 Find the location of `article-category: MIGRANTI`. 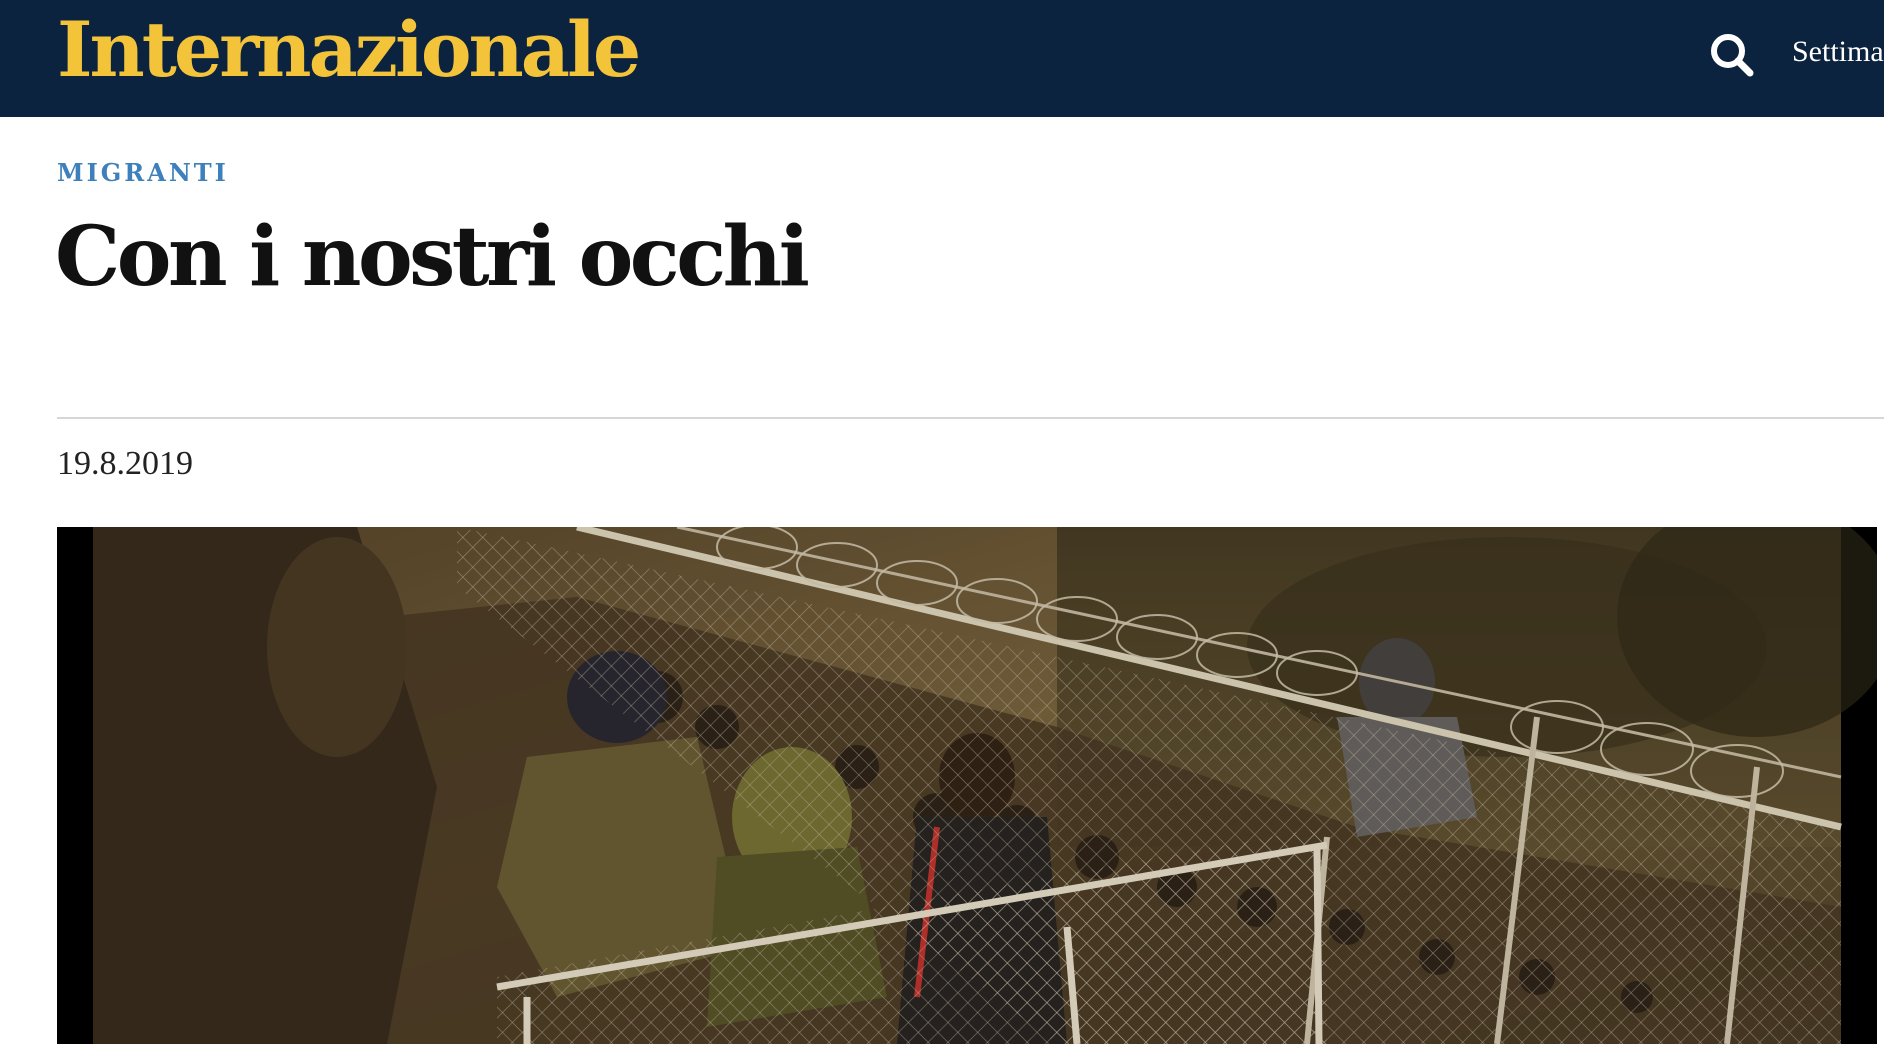

article-category: MIGRANTI is located at coordinates (143, 173).